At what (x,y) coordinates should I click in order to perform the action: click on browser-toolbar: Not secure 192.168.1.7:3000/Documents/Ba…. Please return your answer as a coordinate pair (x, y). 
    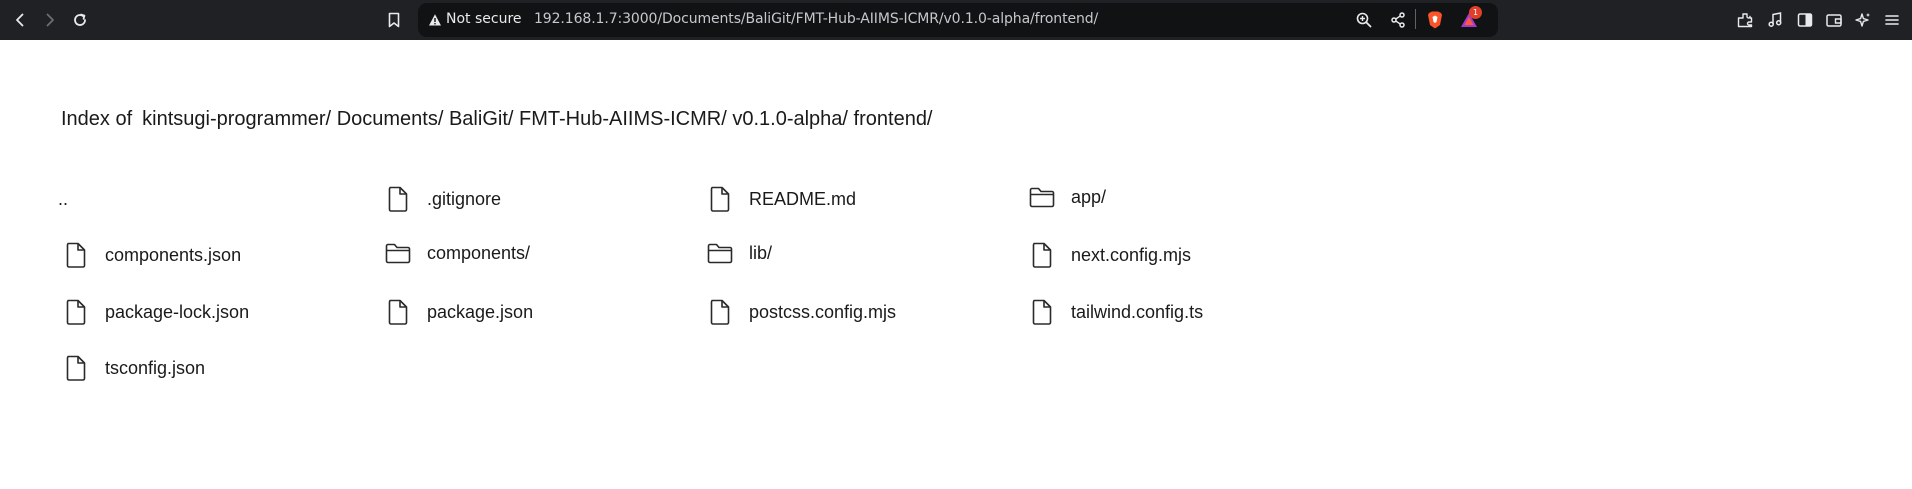
    Looking at the image, I should click on (956, 20).